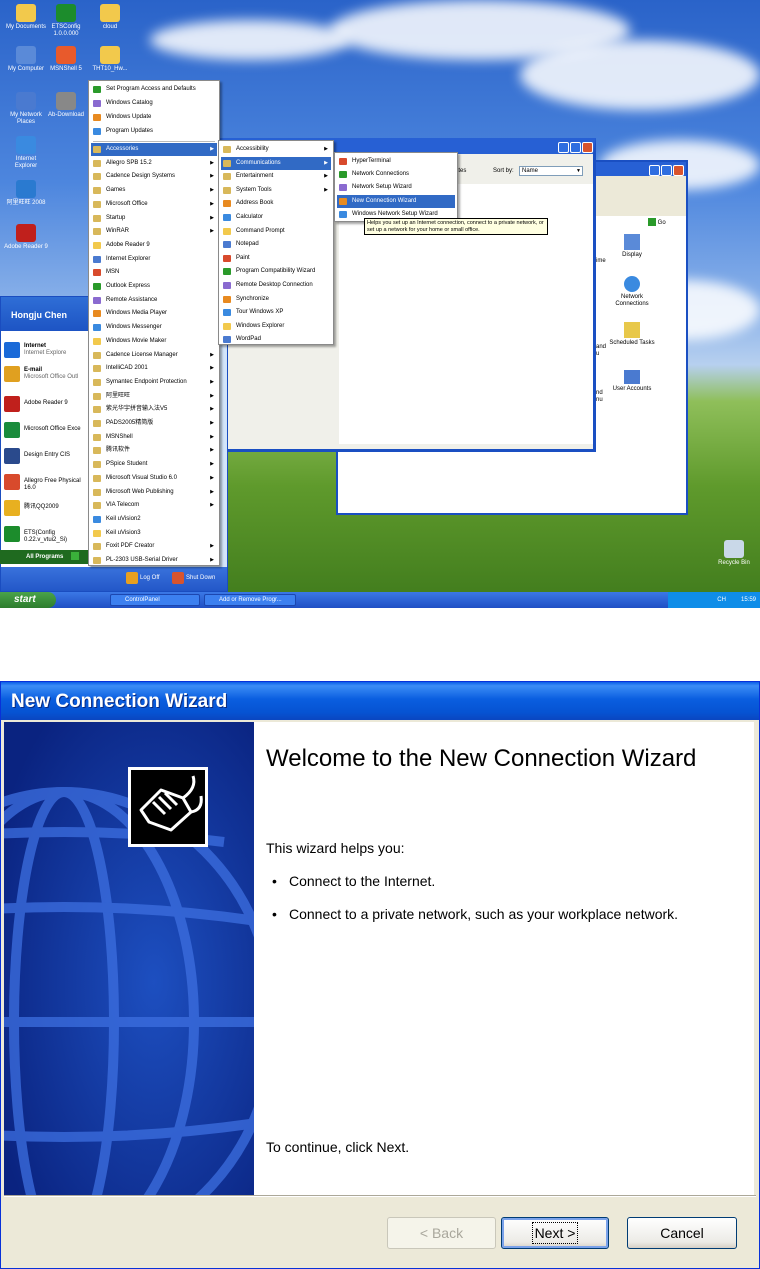  I want to click on desktop-icon: ETSConfig 1.0.0.000, so click(66, 21).